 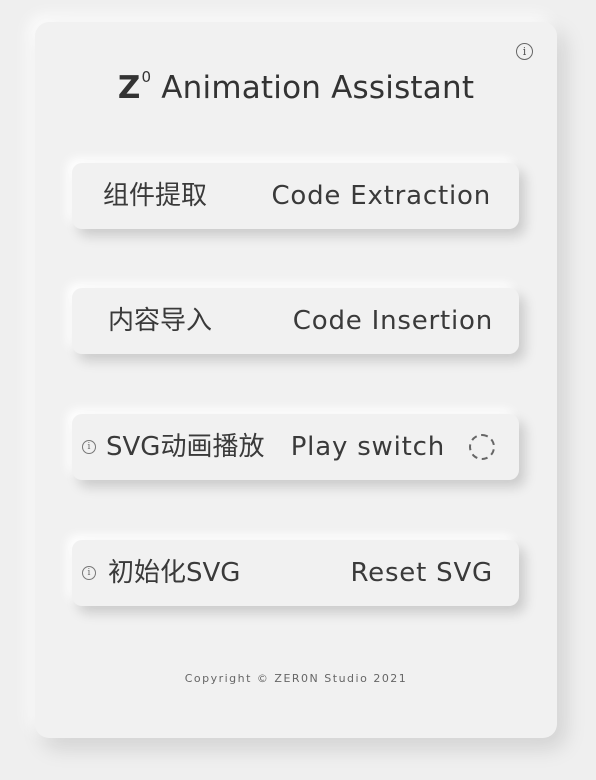 I want to click on play-switch-label-en: Play switch, so click(x=367, y=447).